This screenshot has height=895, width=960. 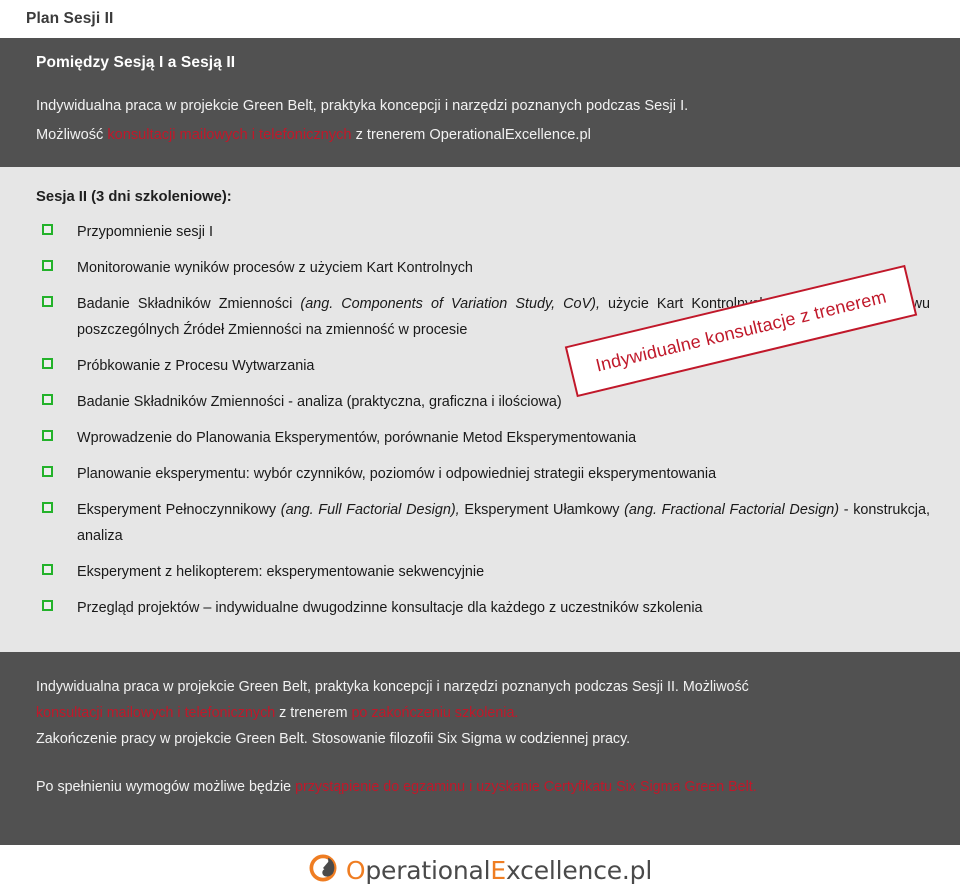 What do you see at coordinates (313, 713) in the screenshot?
I see `footer-line-2-mid: z trenerem` at bounding box center [313, 713].